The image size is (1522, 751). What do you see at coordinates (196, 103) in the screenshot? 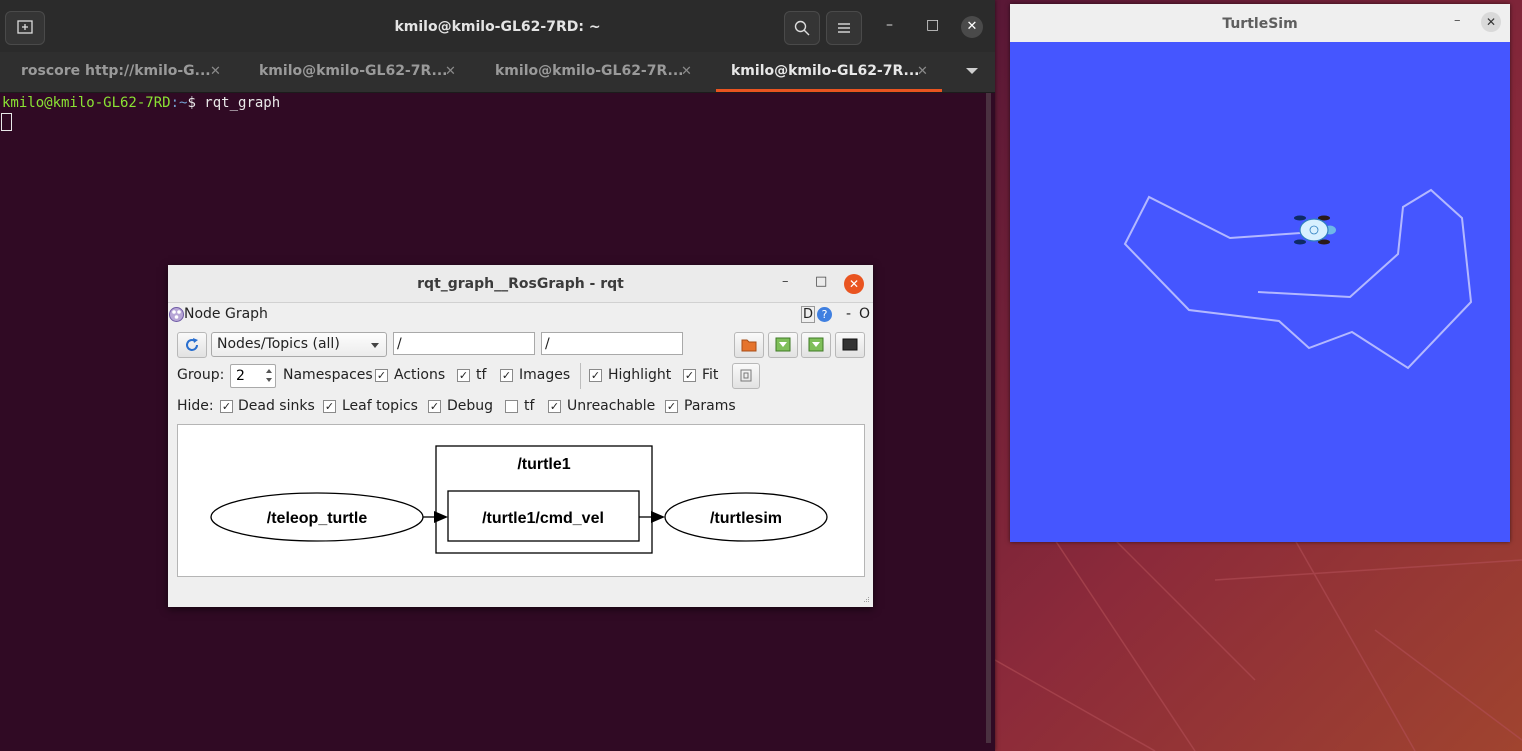
I see `prompt-symbol: $` at bounding box center [196, 103].